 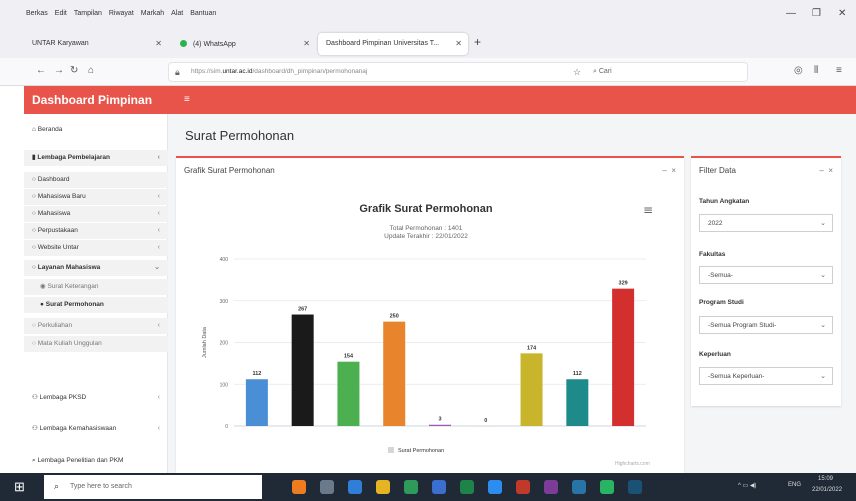 What do you see at coordinates (91, 70) in the screenshot?
I see `home-icon: ⌂` at bounding box center [91, 70].